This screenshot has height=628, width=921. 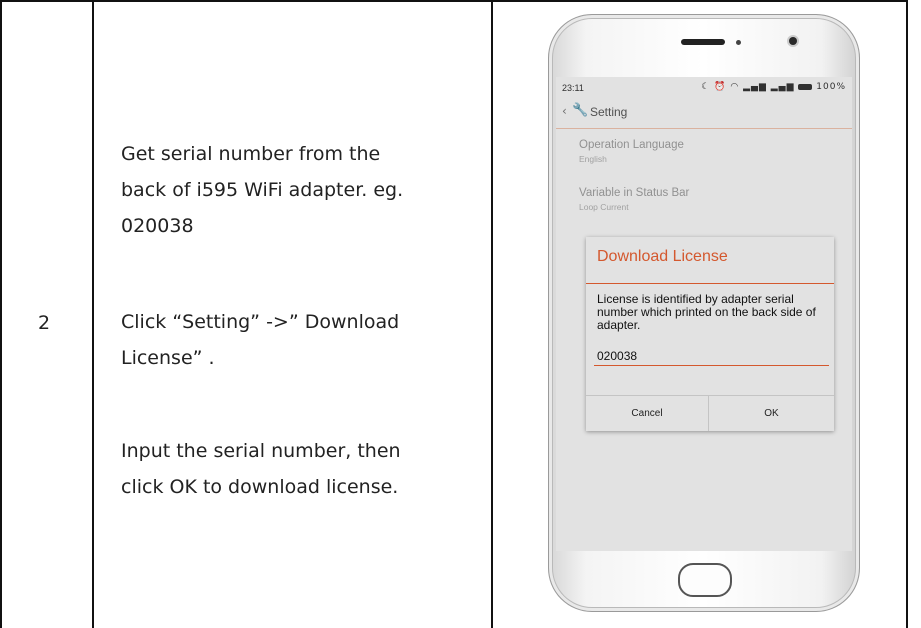 I want to click on table-right-border, so click(x=907, y=314).